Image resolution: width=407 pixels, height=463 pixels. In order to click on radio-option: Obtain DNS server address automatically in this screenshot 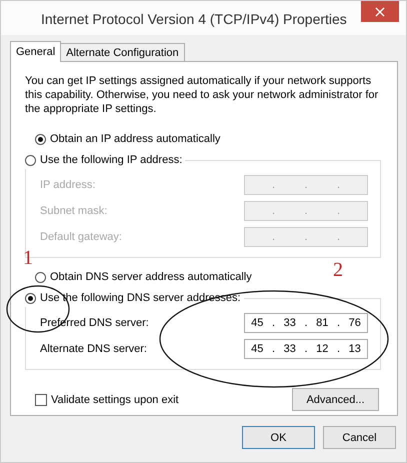, I will do `click(143, 277)`.